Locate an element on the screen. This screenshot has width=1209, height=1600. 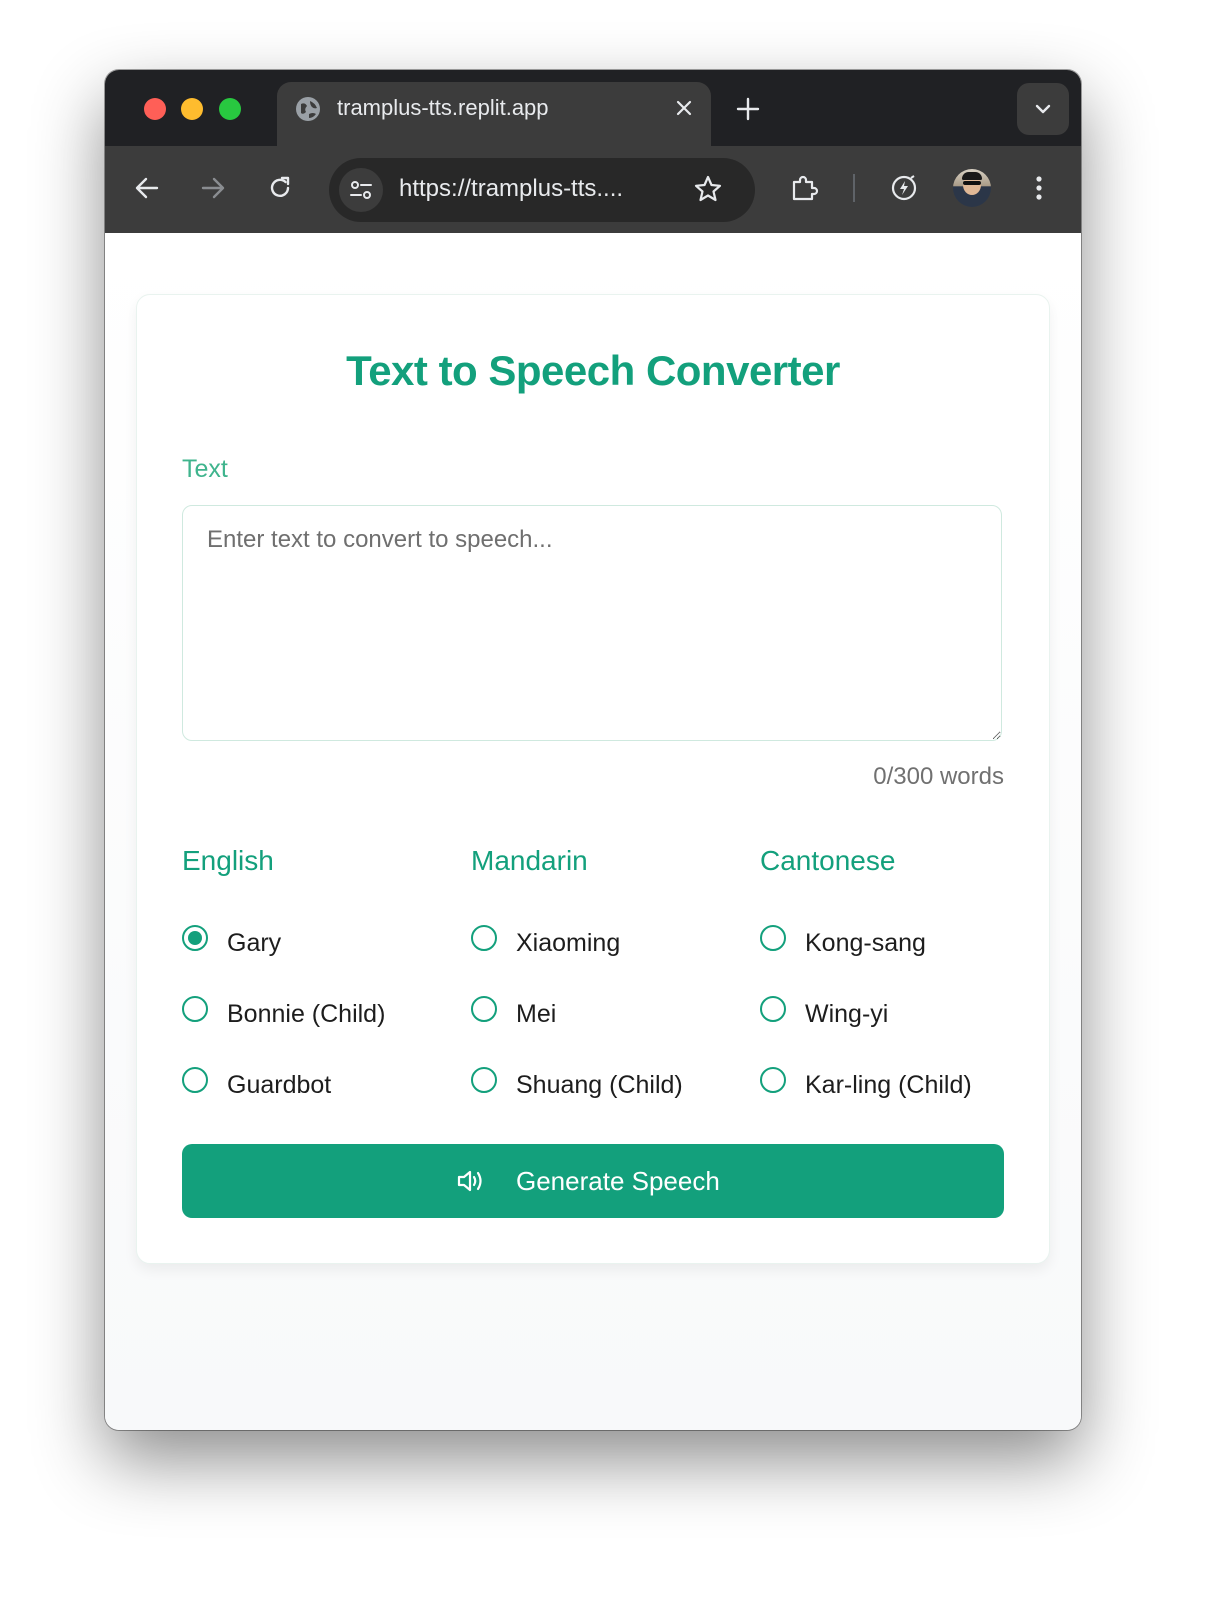
extensions-icon is located at coordinates (804, 188).